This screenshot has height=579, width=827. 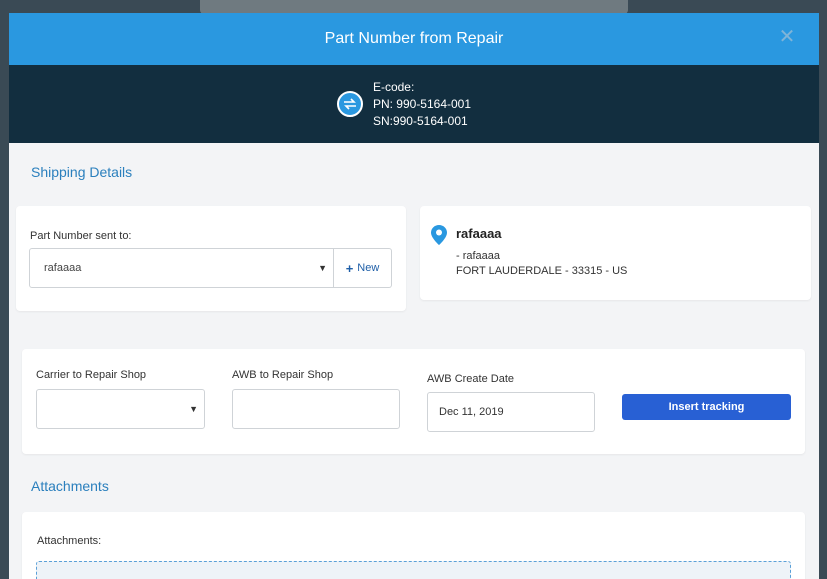 I want to click on swap-icon, so click(x=349, y=104).